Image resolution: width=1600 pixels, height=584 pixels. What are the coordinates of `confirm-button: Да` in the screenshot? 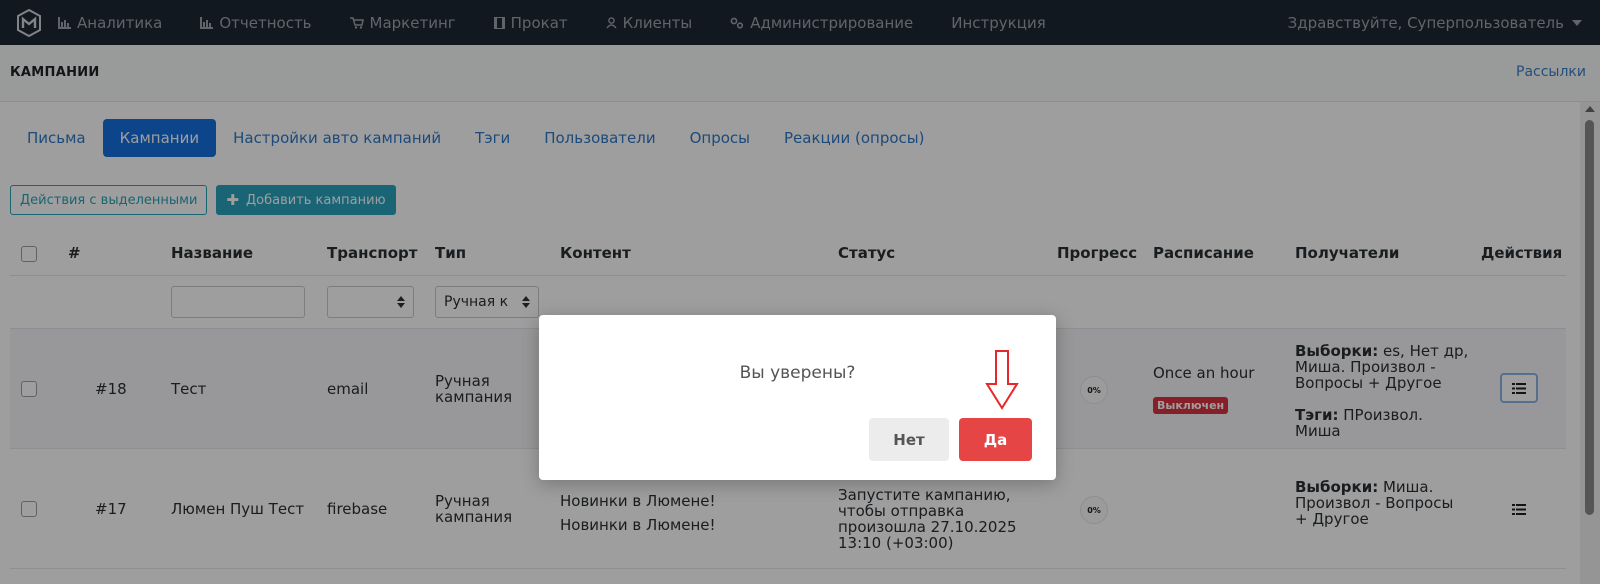 It's located at (995, 439).